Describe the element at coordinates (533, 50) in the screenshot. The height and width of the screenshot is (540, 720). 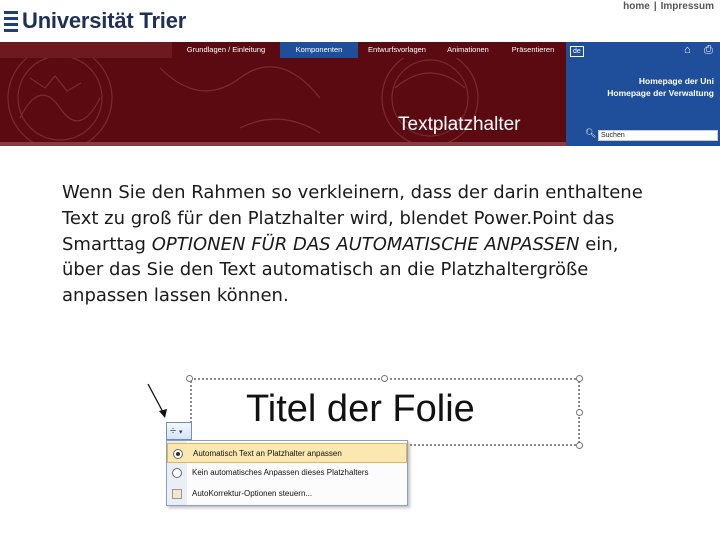
I see `nav-item-praesentieren: Präsentieren` at that location.